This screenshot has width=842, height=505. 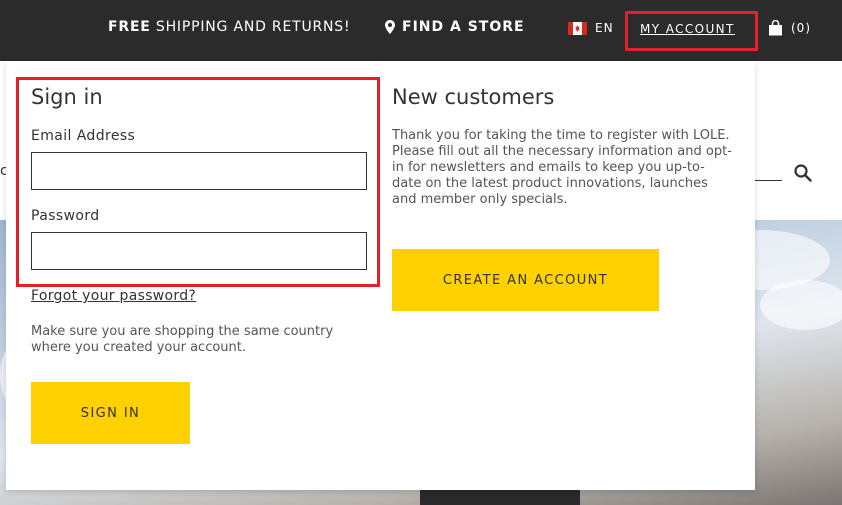 I want to click on language-selector: EN, so click(x=591, y=28).